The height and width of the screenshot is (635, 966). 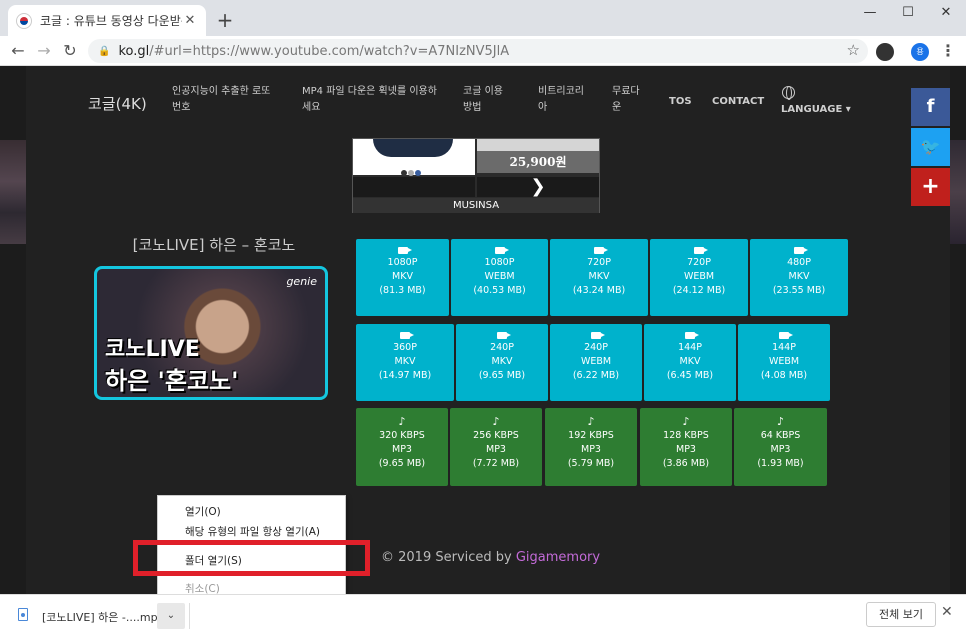 I want to click on menu-open: 열기(O), so click(x=203, y=511).